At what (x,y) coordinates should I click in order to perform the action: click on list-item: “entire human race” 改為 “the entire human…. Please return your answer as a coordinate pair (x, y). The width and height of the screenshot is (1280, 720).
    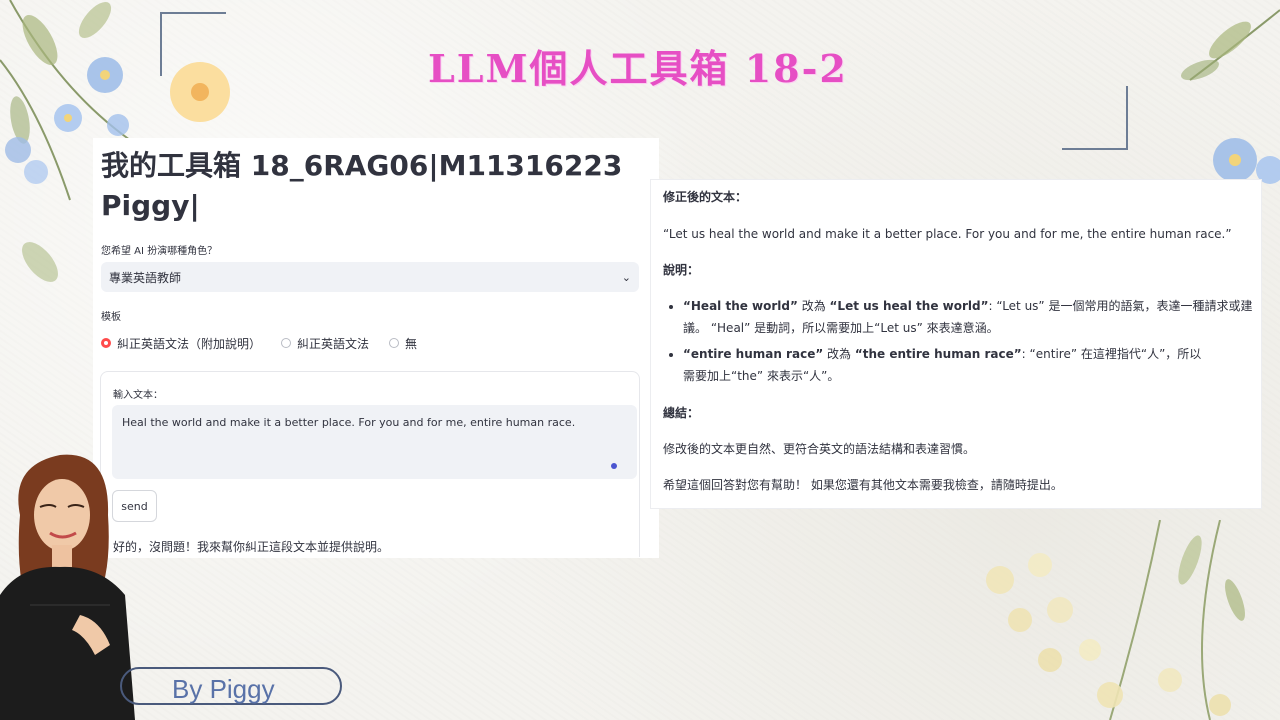
    Looking at the image, I should click on (968, 365).